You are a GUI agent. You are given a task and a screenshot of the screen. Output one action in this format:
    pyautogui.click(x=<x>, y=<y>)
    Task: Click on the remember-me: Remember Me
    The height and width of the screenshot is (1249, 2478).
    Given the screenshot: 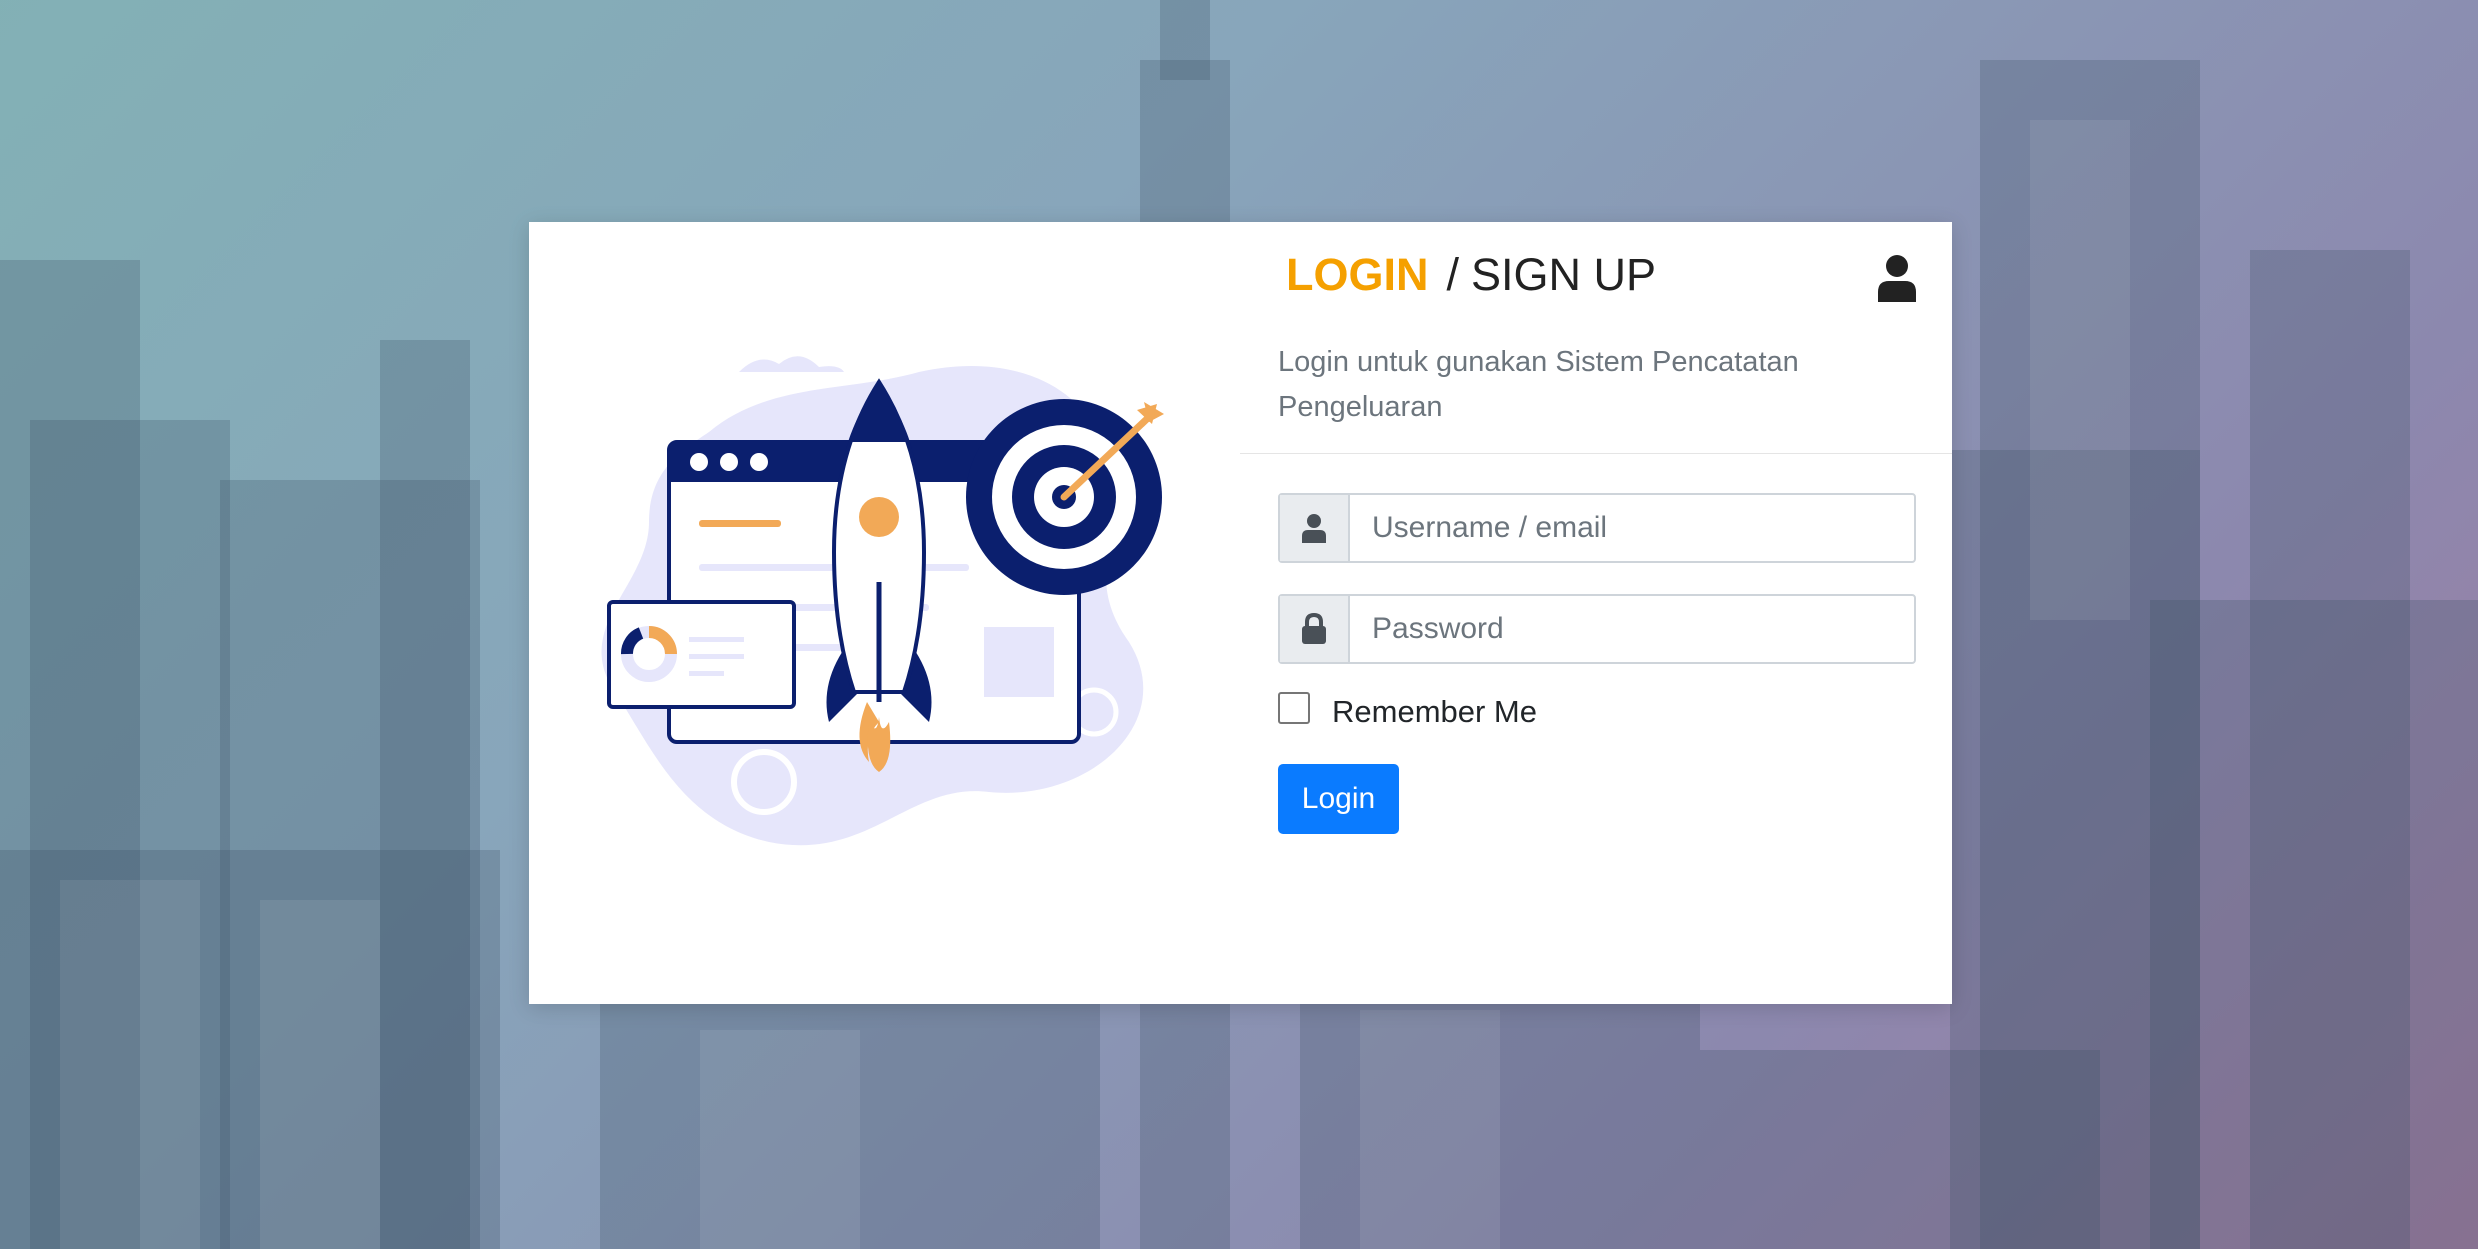 What is the action you would take?
    pyautogui.click(x=1407, y=711)
    